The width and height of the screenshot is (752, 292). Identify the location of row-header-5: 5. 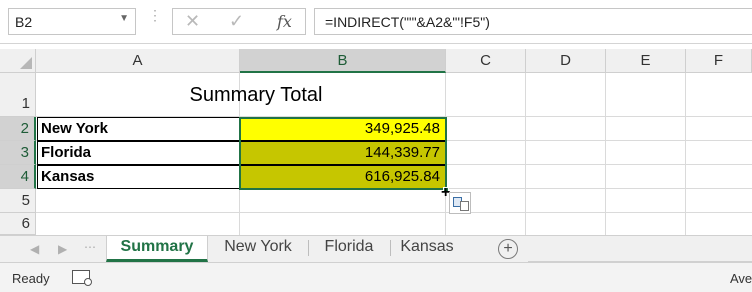
(18, 201).